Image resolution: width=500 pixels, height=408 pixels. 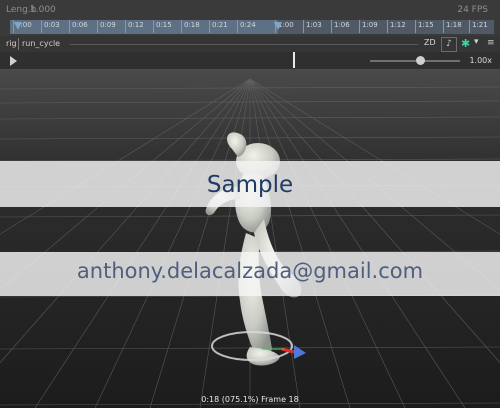 What do you see at coordinates (250, 399) in the screenshot?
I see `frame-status: 0:18 (075.1%) Frame 18` at bounding box center [250, 399].